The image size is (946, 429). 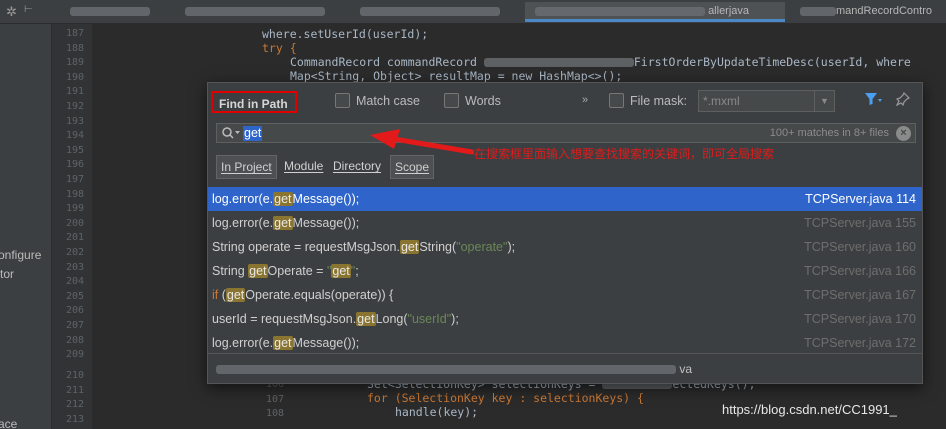 I want to click on line-number: 201, so click(x=74, y=238).